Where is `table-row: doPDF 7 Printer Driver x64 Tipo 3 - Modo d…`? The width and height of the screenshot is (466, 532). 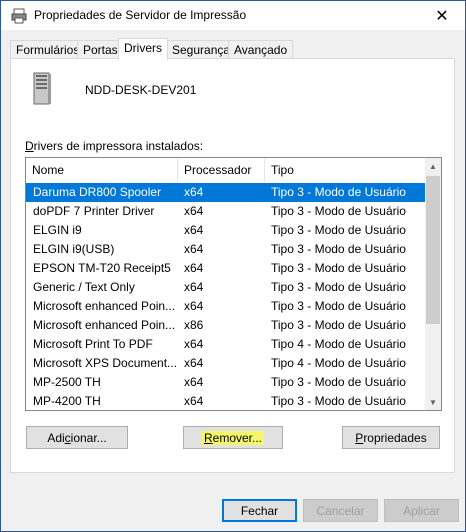 table-row: doPDF 7 Printer Driver x64 Tipo 3 - Modo d… is located at coordinates (226, 211).